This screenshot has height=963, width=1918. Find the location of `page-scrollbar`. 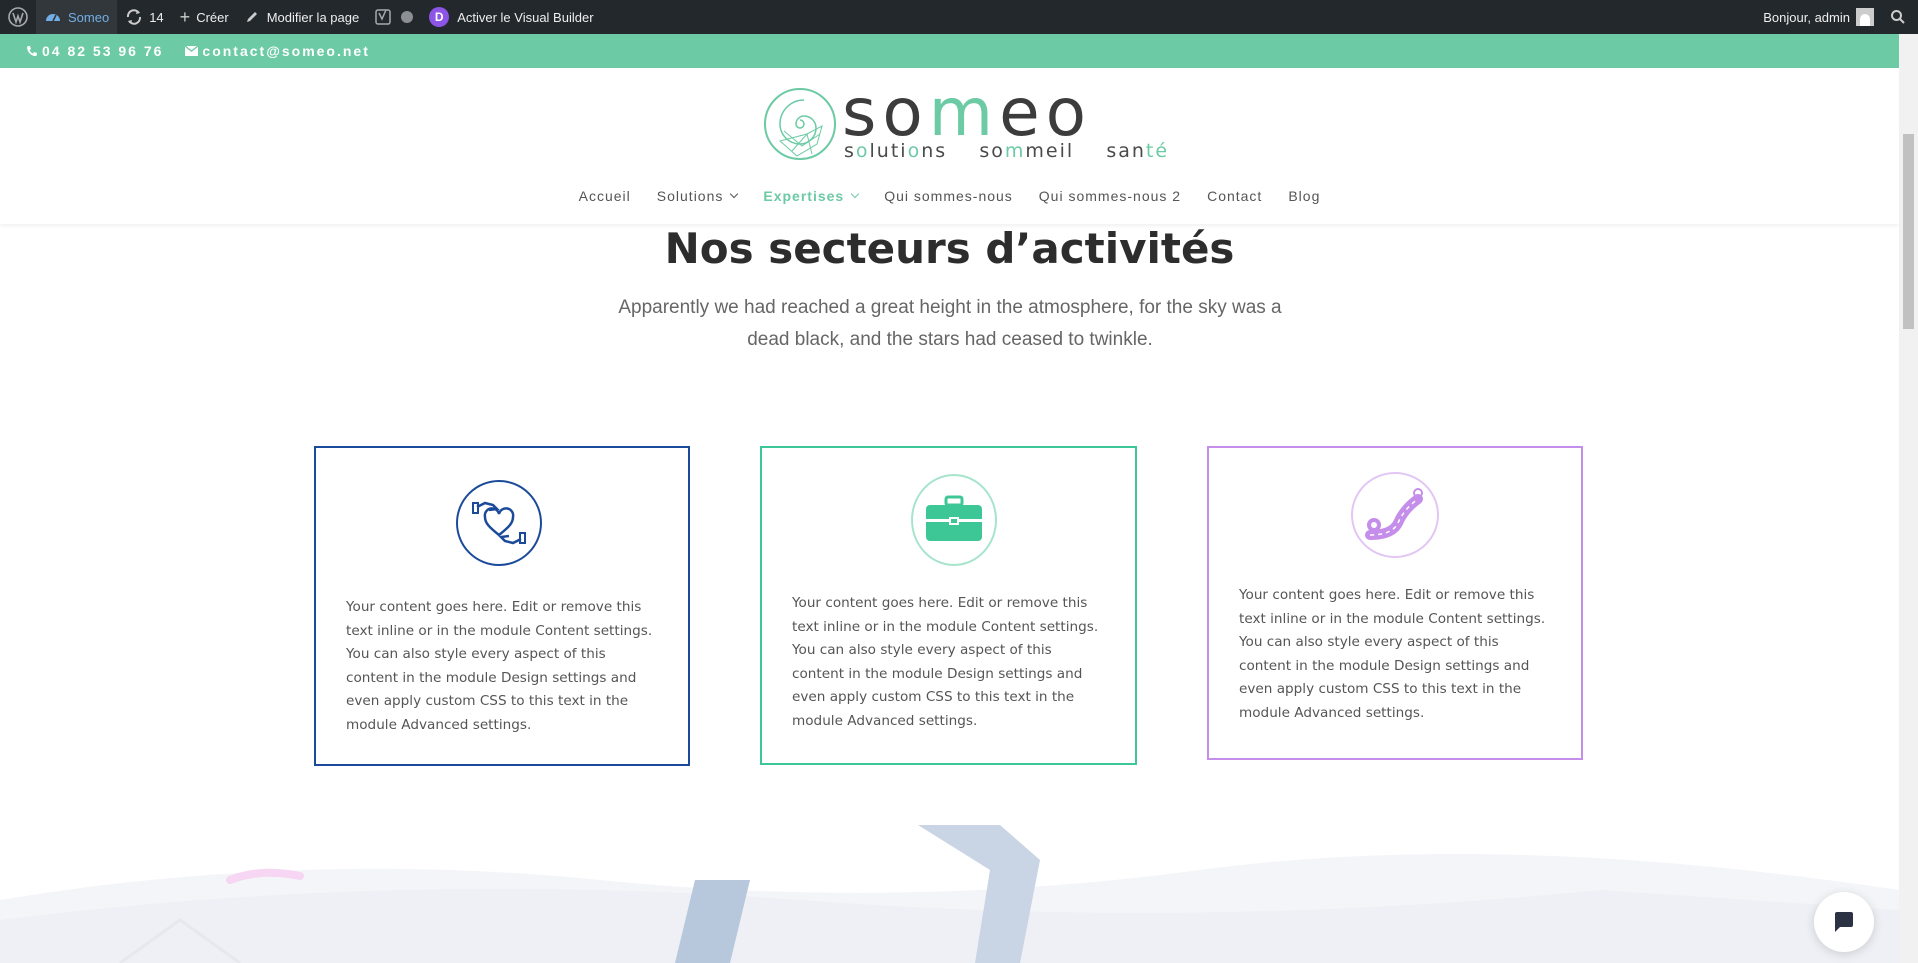

page-scrollbar is located at coordinates (1908, 498).